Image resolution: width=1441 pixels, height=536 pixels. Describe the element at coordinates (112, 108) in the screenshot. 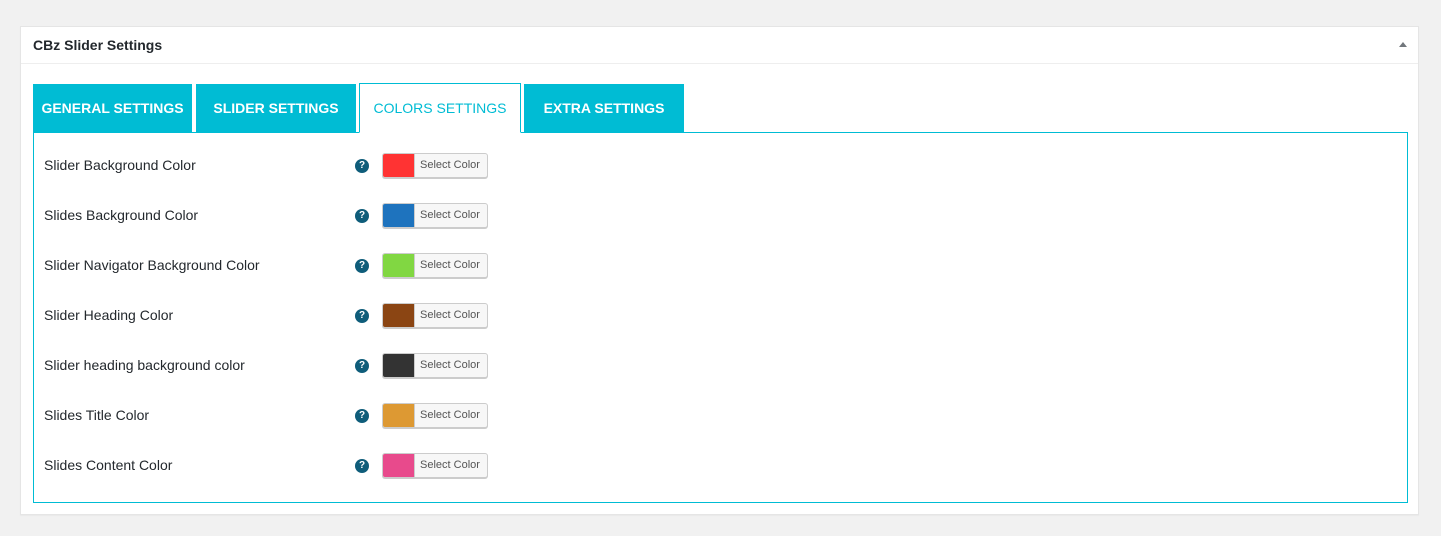

I see `tab-general-settings: GENERAL SETTINGS` at that location.